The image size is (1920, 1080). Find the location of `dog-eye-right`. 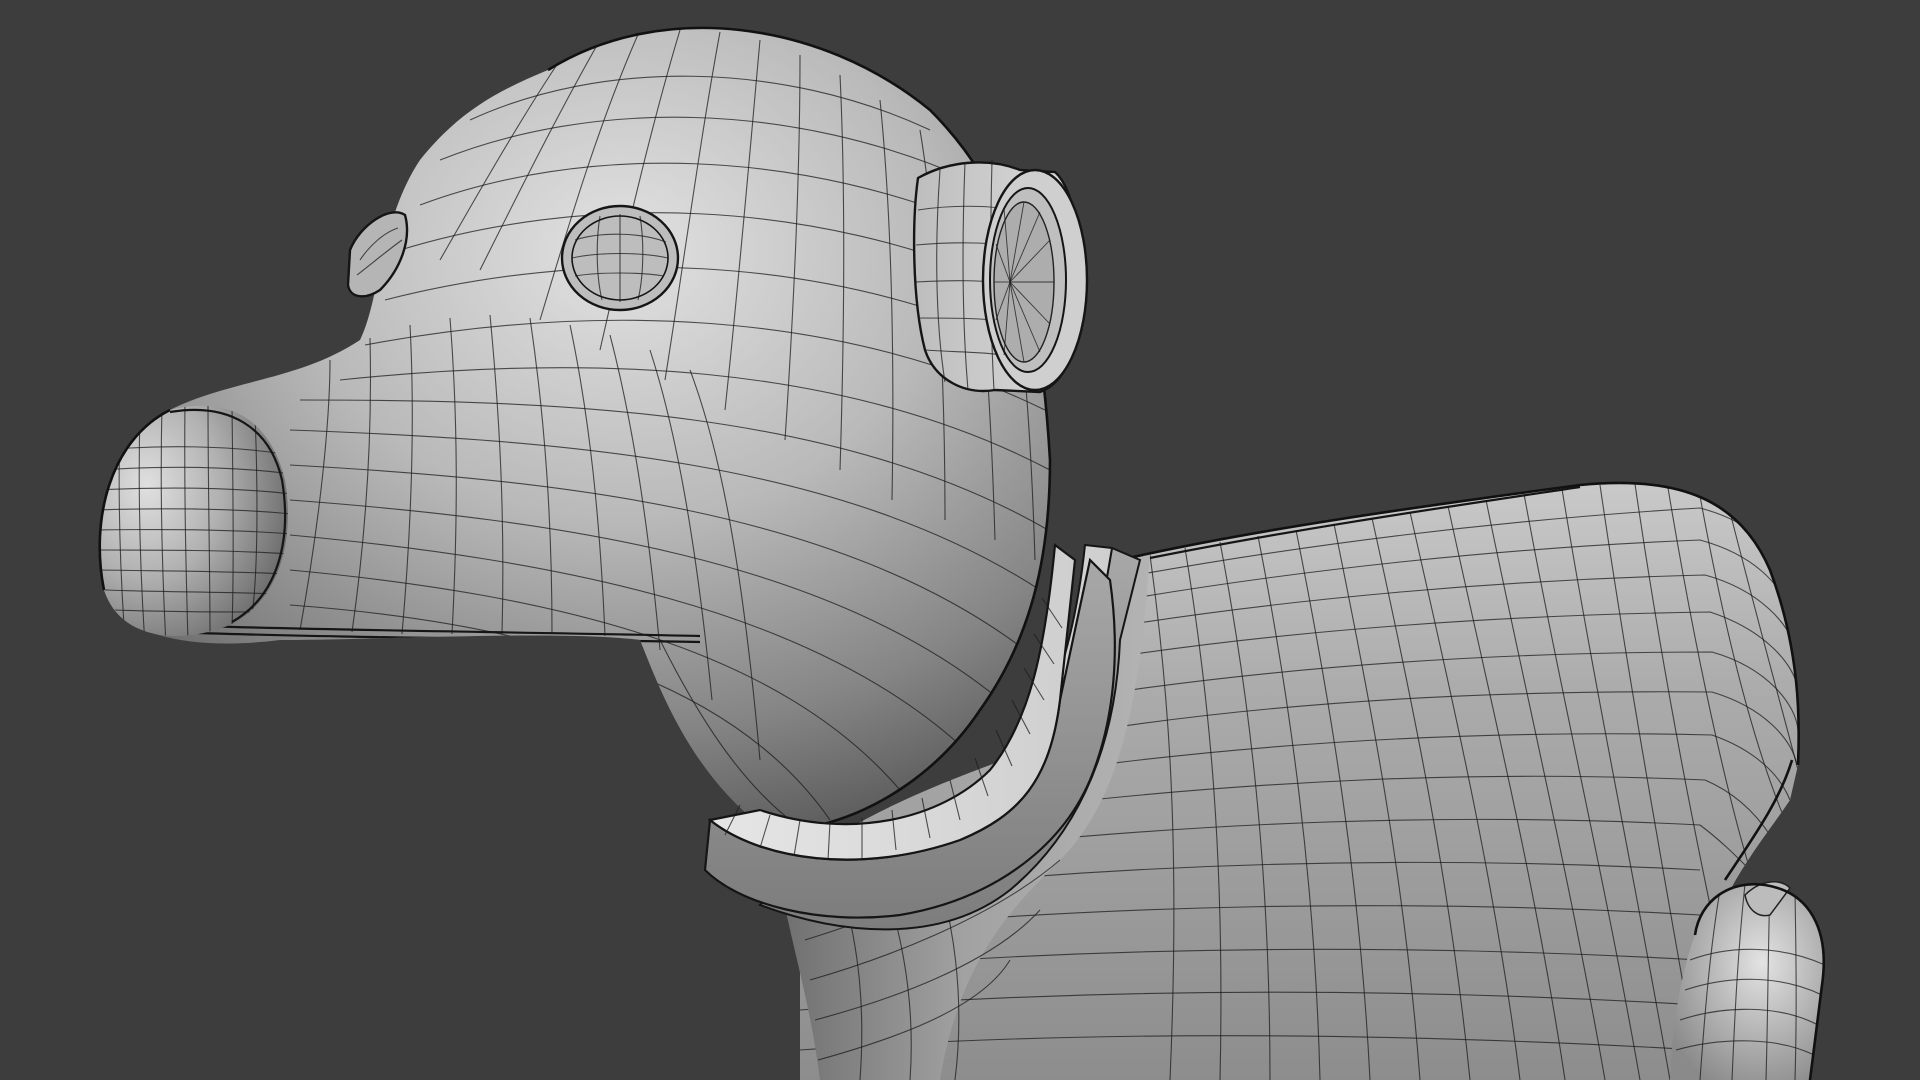

dog-eye-right is located at coordinates (620, 258).